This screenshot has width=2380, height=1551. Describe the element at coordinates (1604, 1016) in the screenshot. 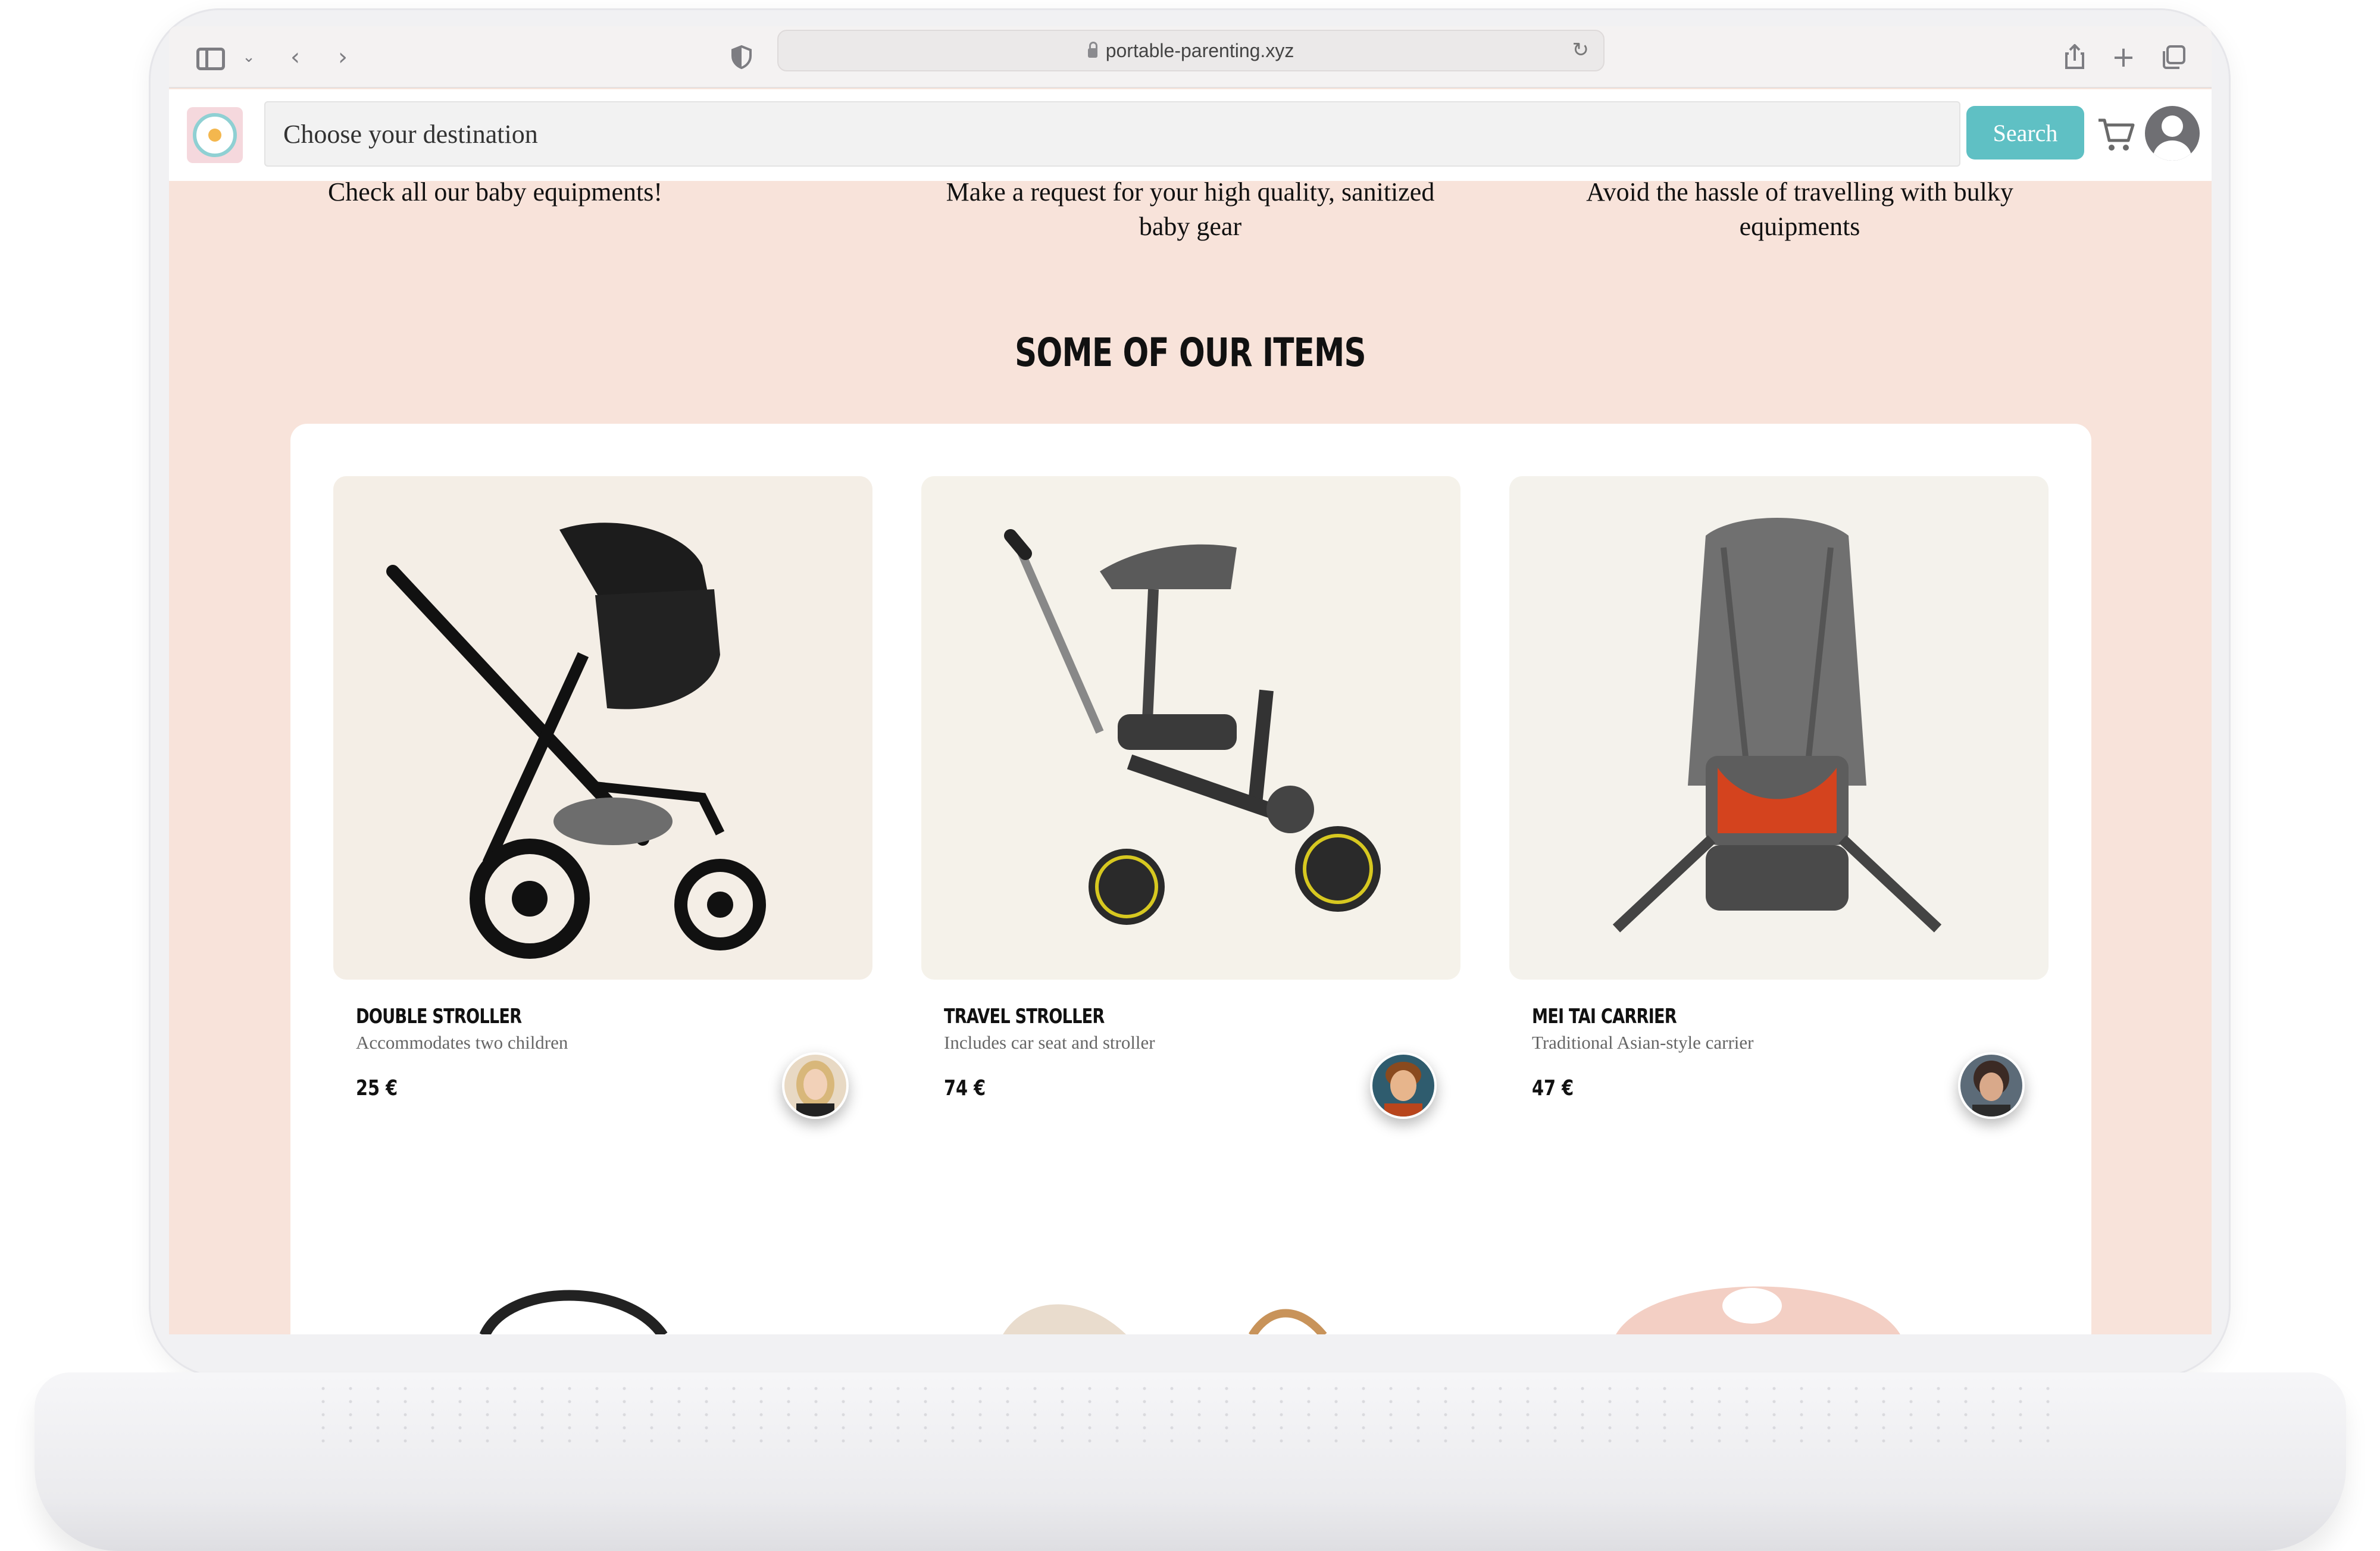

I see `item-title: MEI TAI CARRIER` at that location.